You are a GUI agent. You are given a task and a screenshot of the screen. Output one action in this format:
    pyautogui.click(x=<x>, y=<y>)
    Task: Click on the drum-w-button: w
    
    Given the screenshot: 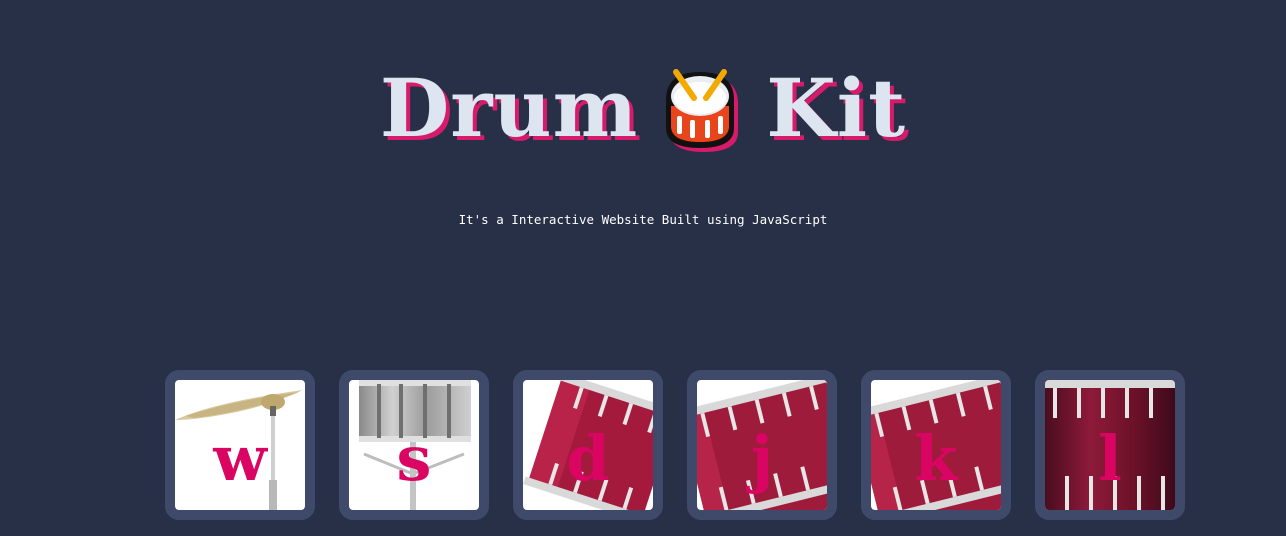 What is the action you would take?
    pyautogui.click(x=240, y=445)
    